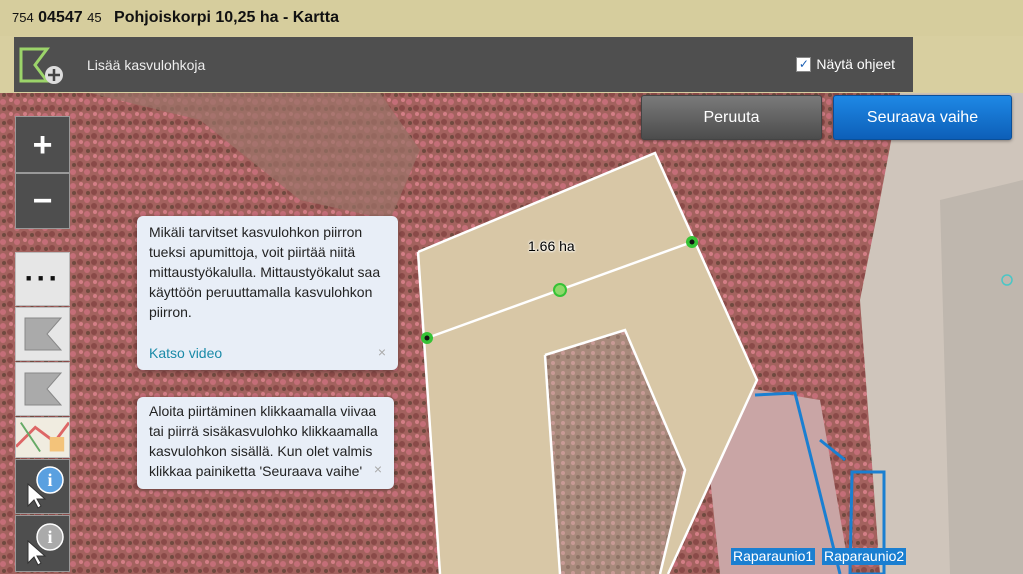  What do you see at coordinates (922, 117) in the screenshot?
I see `next-step-button: Seuraava vaihe` at bounding box center [922, 117].